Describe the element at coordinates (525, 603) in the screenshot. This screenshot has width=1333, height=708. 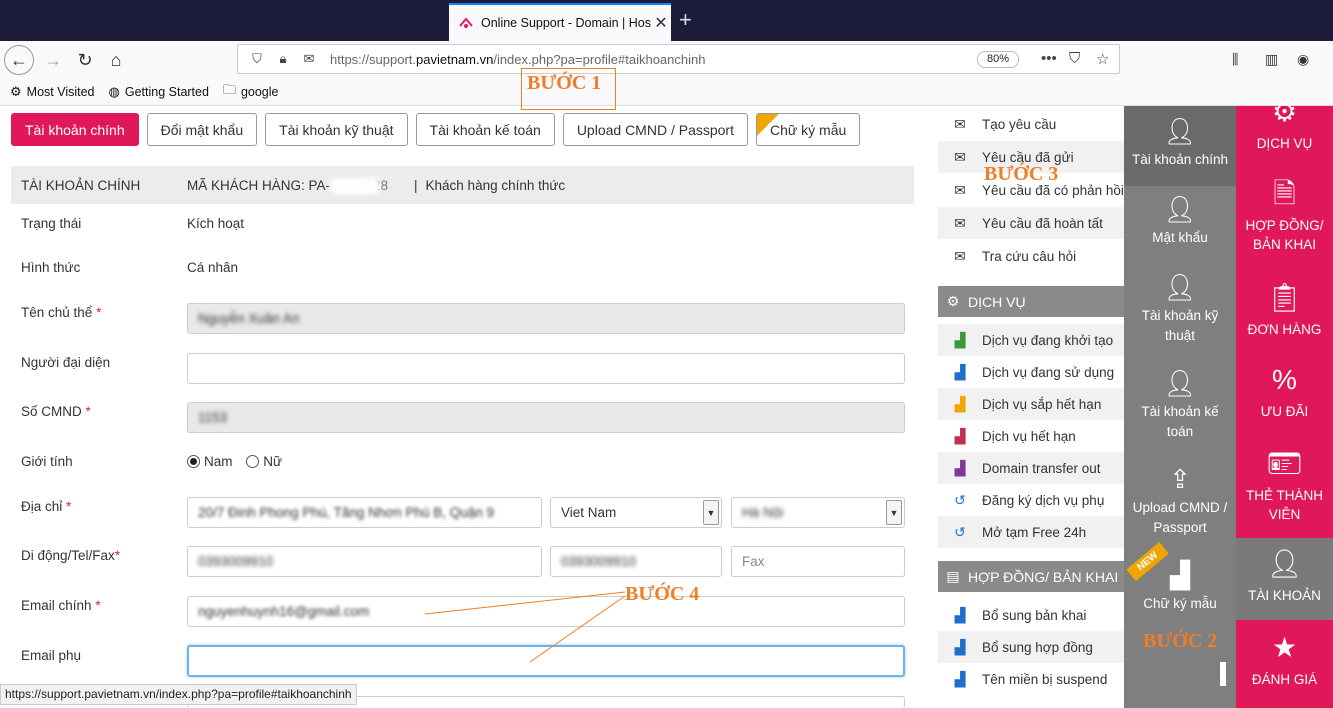
I see `step4-line-a` at that location.